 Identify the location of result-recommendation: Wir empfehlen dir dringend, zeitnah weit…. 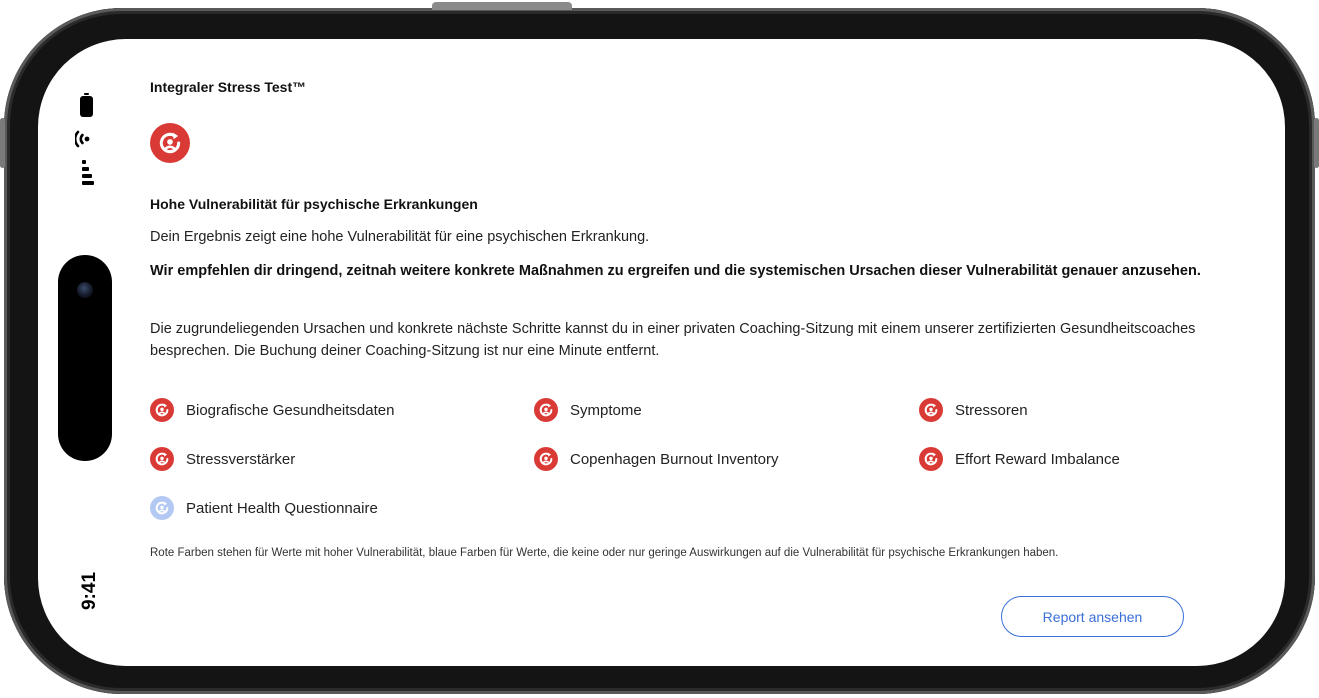
(675, 271).